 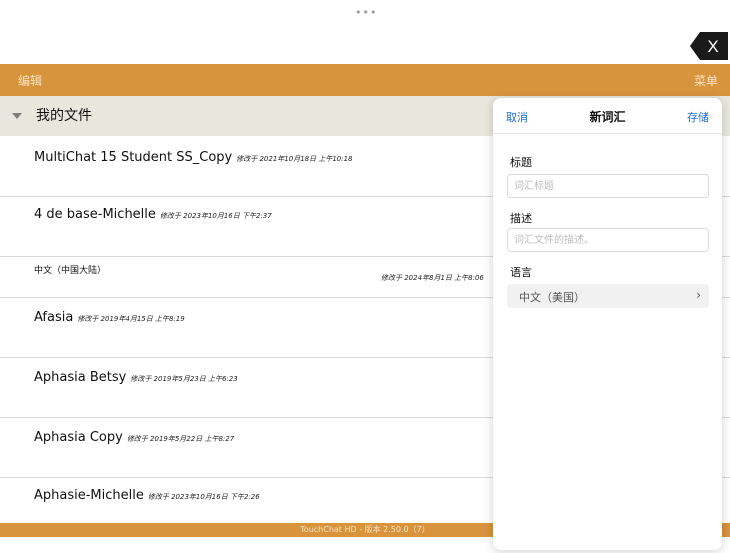 What do you see at coordinates (608, 186) in the screenshot?
I see `title-input` at bounding box center [608, 186].